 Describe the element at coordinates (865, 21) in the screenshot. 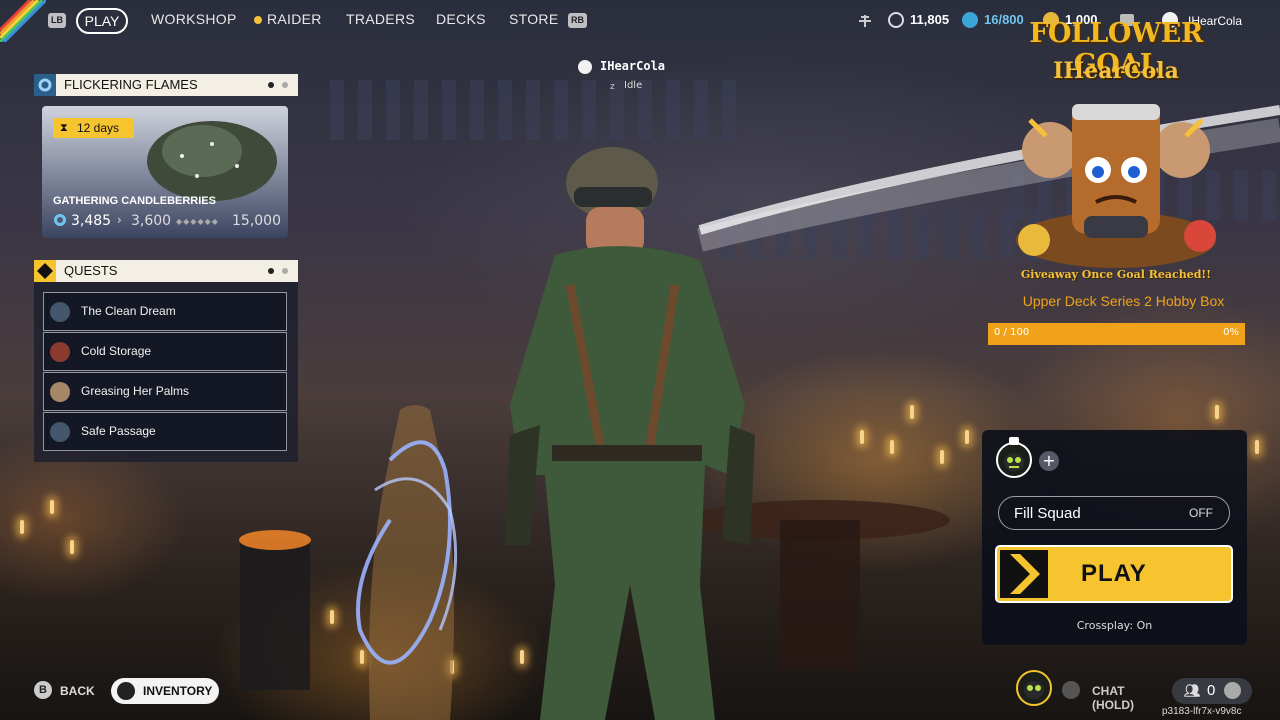

I see `settings-sliders-icon` at that location.